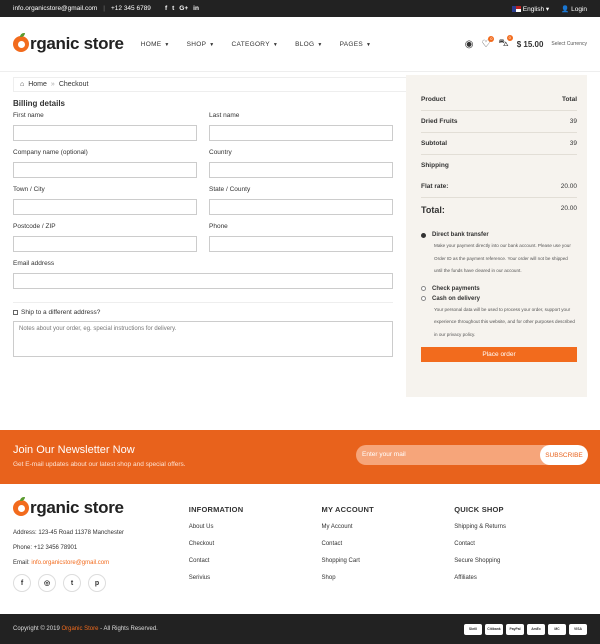  What do you see at coordinates (34, 226) in the screenshot?
I see `postcode-label: Postcode / ZIP` at bounding box center [34, 226].